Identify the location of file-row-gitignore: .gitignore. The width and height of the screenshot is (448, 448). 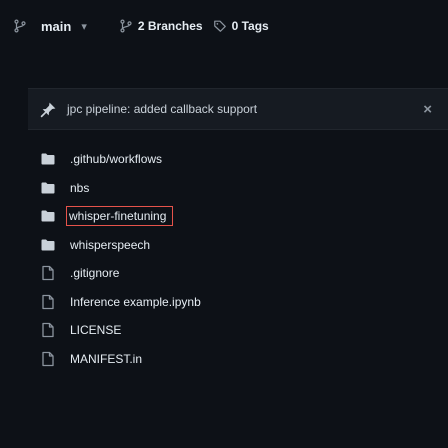
(238, 273).